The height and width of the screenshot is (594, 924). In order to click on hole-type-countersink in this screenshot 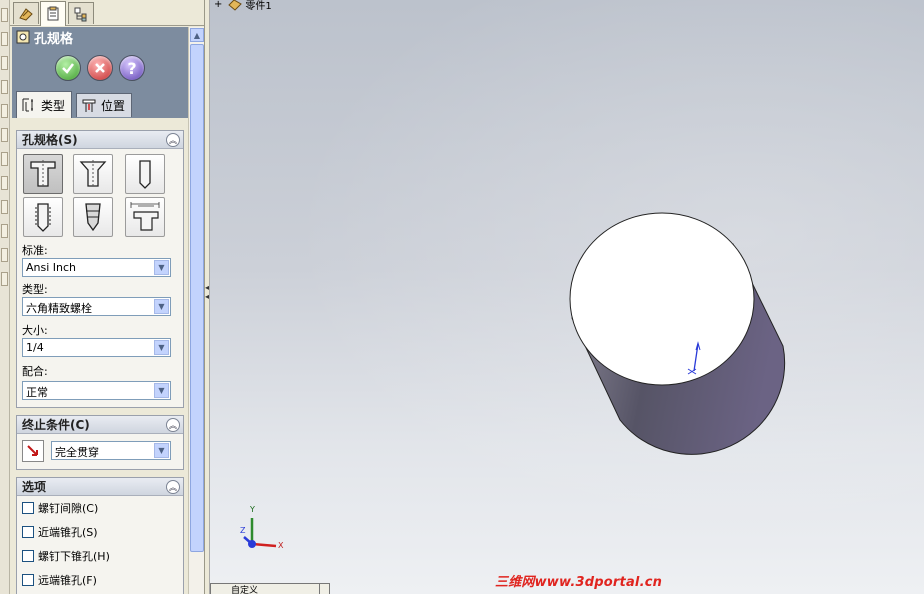, I will do `click(93, 174)`.